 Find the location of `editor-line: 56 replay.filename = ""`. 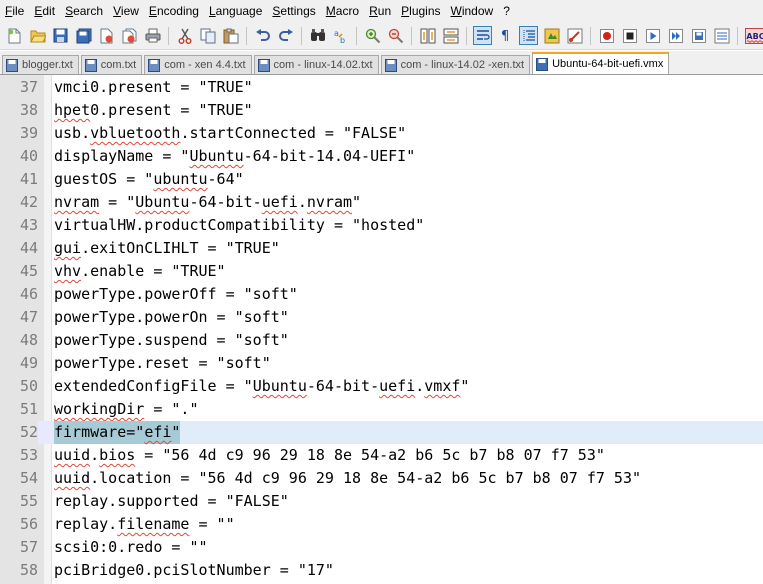

editor-line: 56 replay.filename = "" is located at coordinates (381, 524).